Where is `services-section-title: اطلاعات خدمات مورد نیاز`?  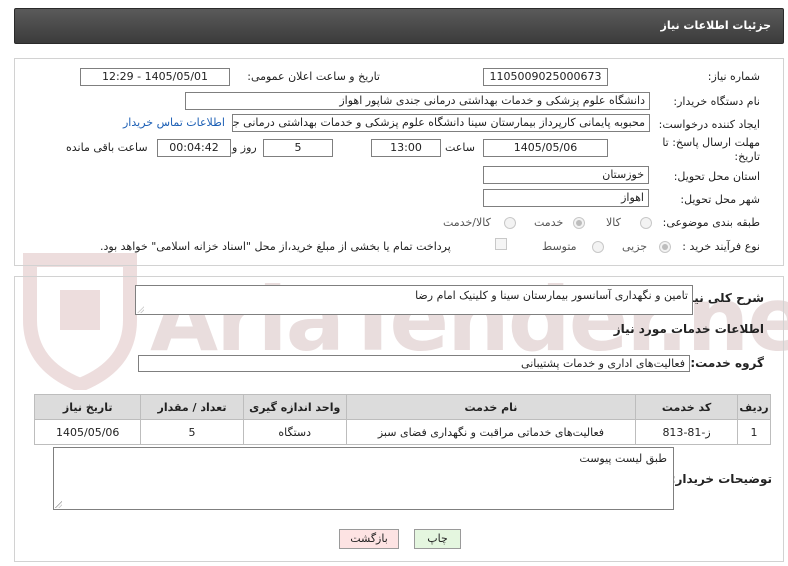
services-section-title: اطلاعات خدمات مورد نیاز is located at coordinates (688, 329).